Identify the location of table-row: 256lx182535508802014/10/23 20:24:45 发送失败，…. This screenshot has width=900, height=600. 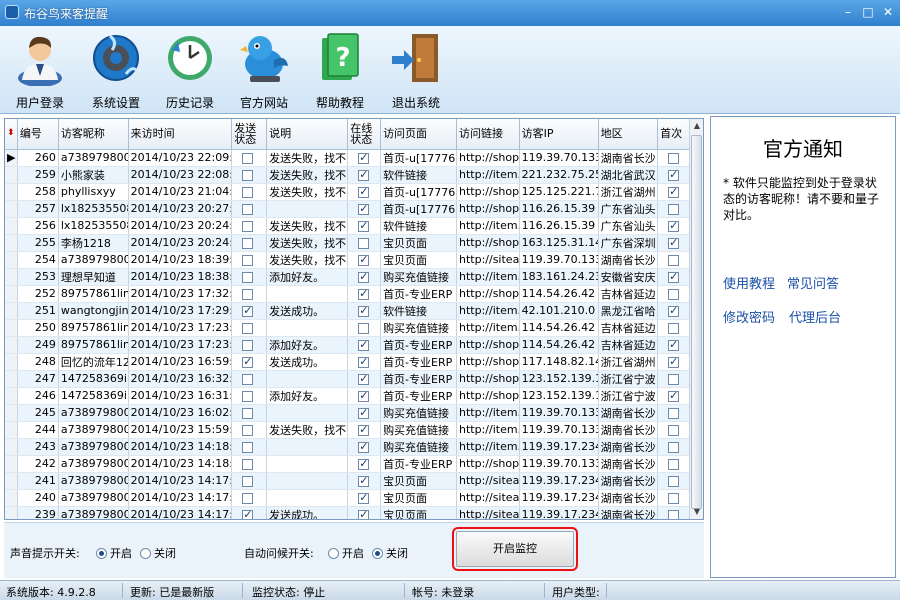
(348, 226).